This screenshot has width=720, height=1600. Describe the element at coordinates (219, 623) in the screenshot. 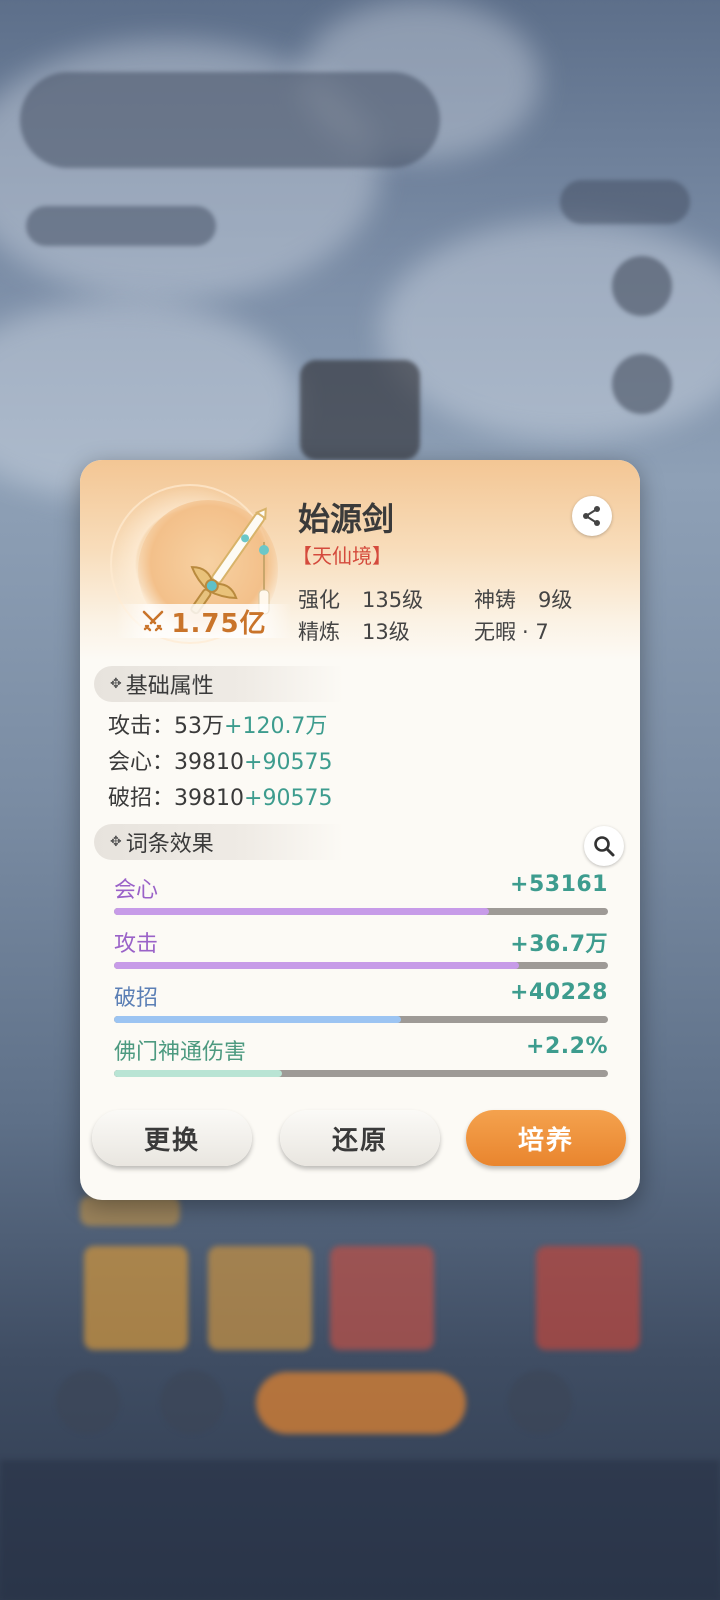

I see `power-value: 1.75亿` at that location.